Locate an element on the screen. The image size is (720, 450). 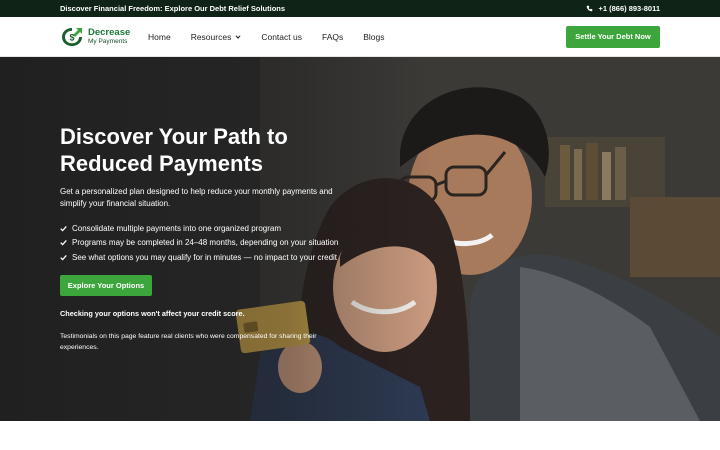
nav-item-label: FAQs is located at coordinates (332, 36).